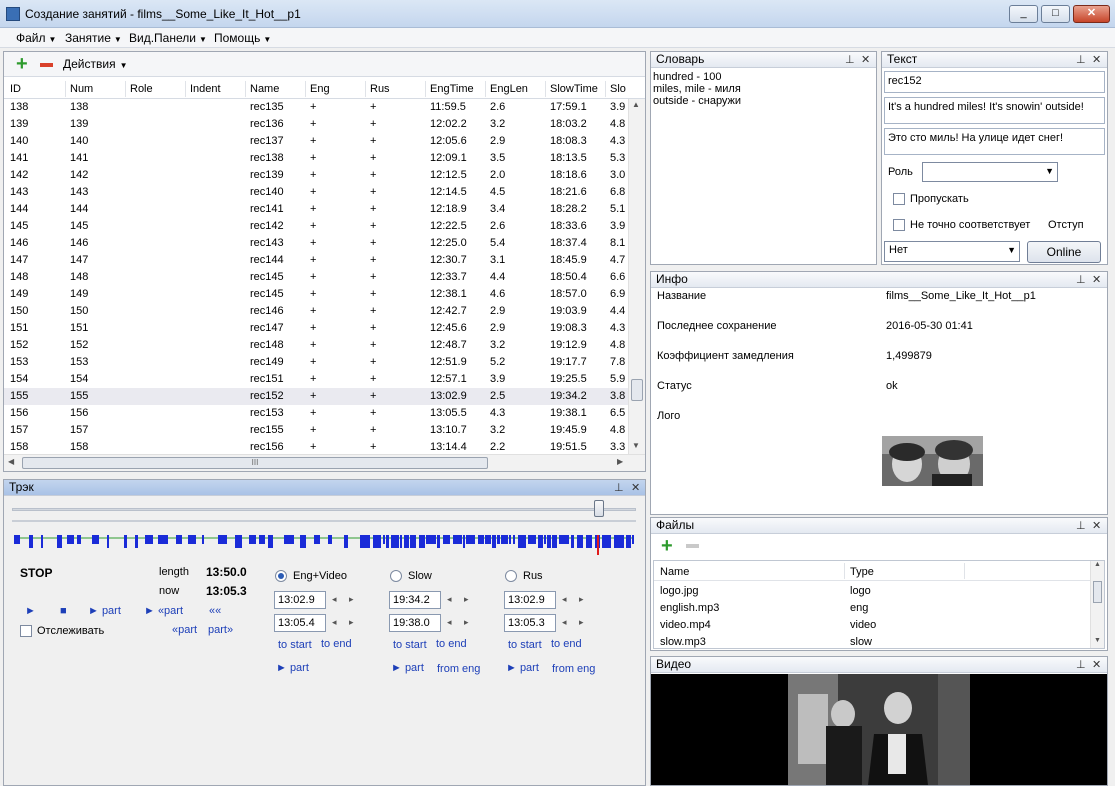  Describe the element at coordinates (63, 611) in the screenshot. I see `stop-button: ■` at that location.